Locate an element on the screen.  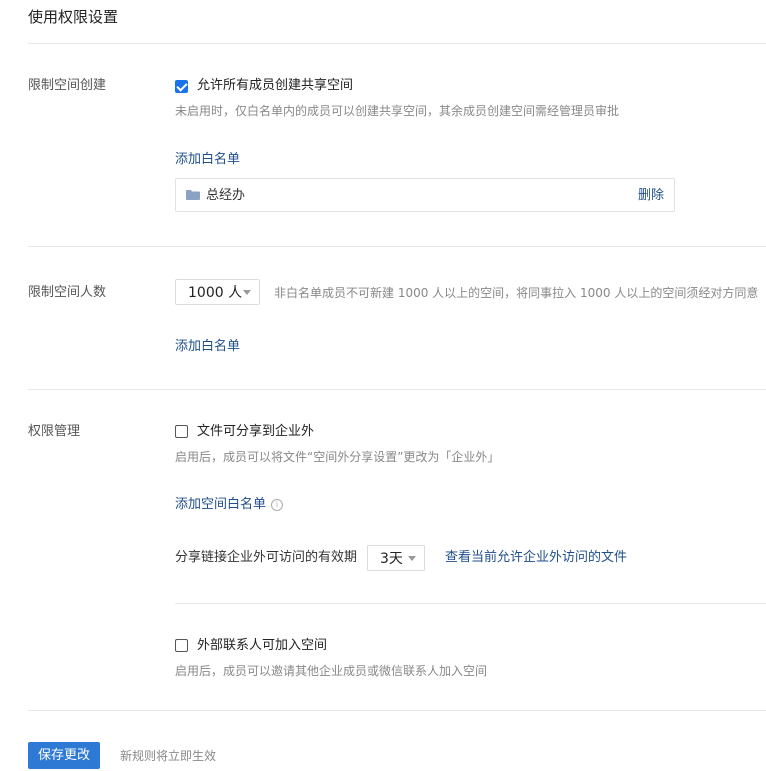
external-share-checkbox is located at coordinates (181, 431).